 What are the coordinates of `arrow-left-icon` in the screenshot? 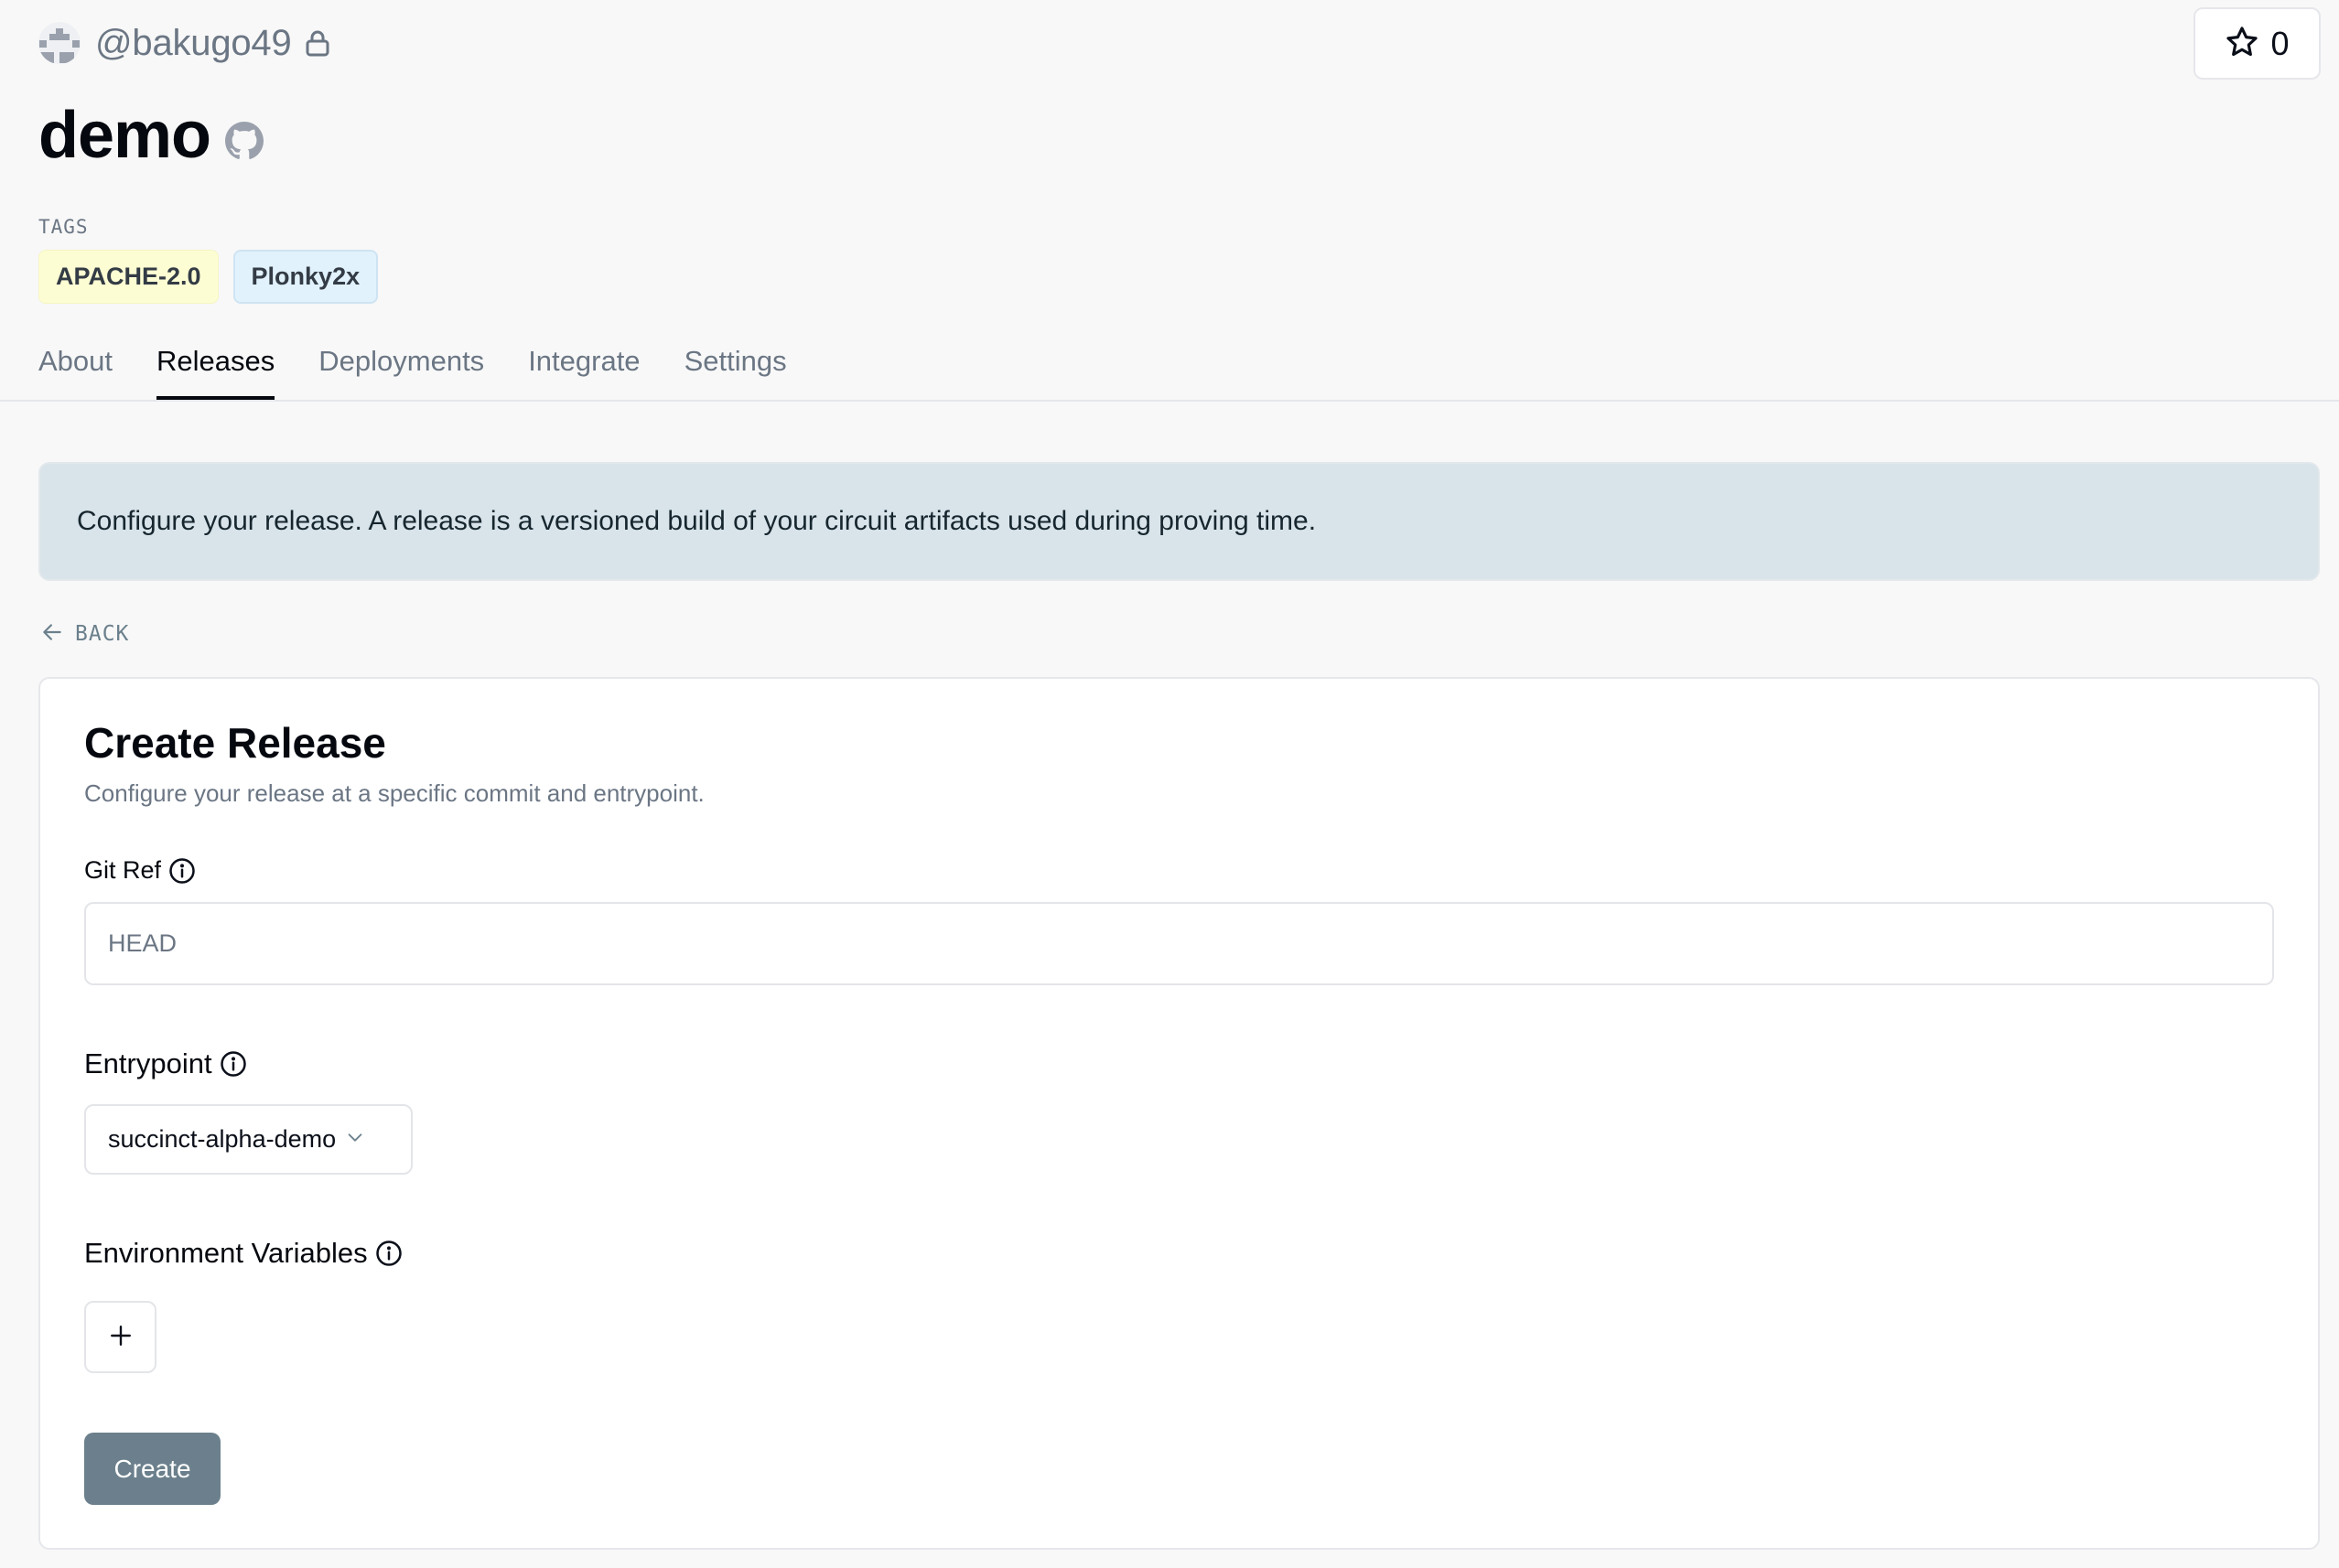 It's located at (52, 634).